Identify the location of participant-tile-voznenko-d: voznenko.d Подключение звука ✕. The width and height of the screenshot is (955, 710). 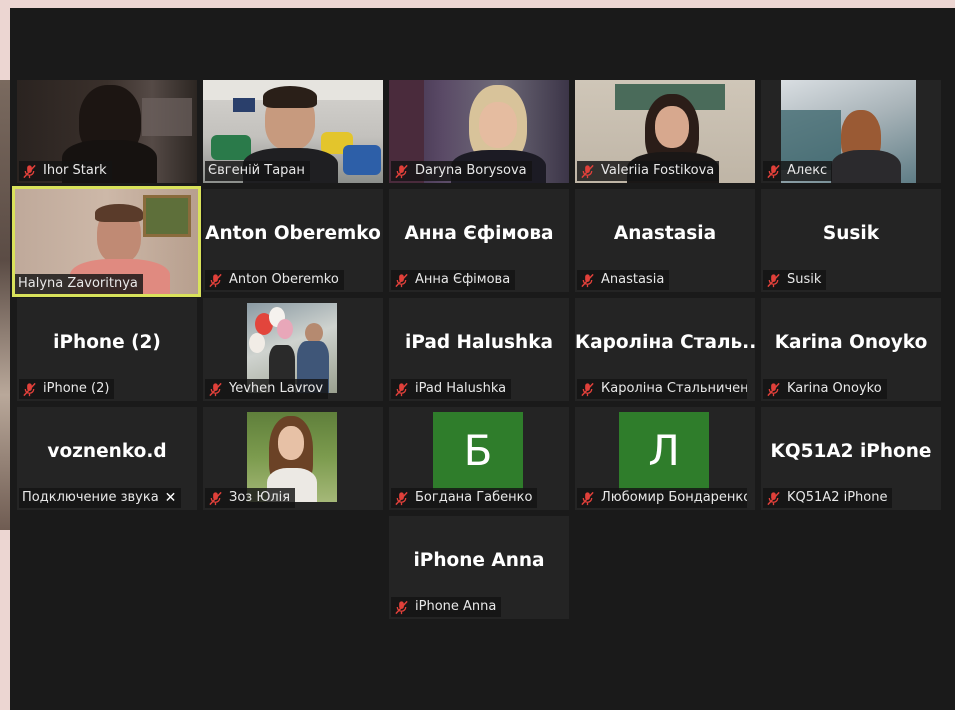
(107, 458).